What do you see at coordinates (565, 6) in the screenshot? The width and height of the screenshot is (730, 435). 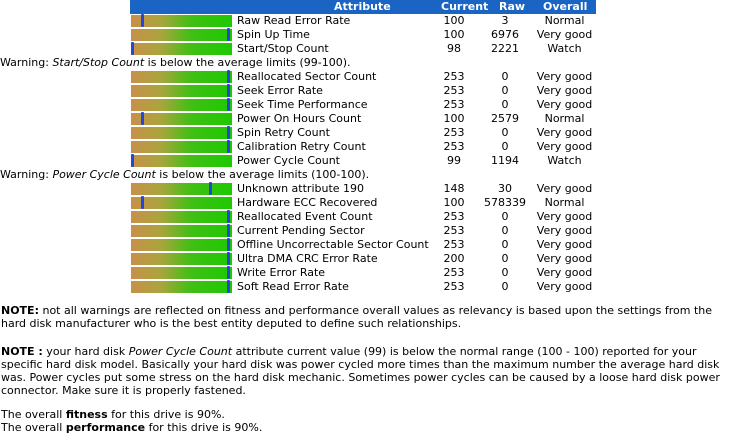 I see `header-overall: Overall` at bounding box center [565, 6].